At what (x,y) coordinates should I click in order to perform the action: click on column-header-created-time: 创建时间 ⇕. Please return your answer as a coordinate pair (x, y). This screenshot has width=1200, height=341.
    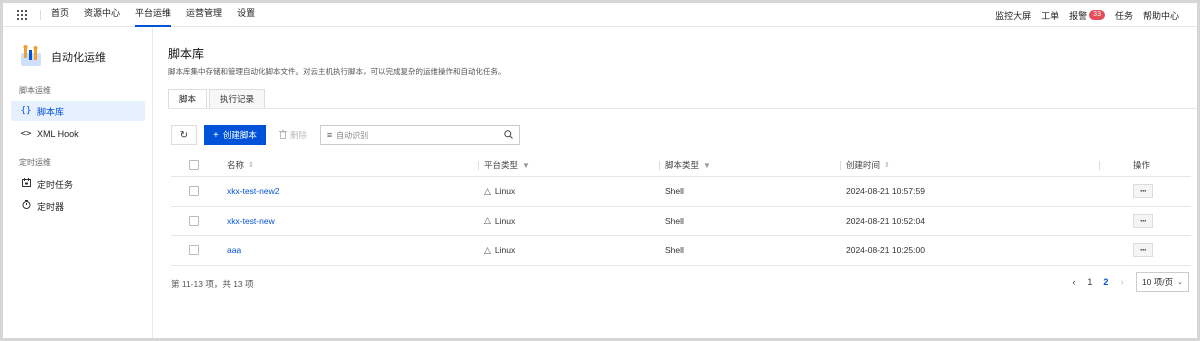
    Looking at the image, I should click on (868, 165).